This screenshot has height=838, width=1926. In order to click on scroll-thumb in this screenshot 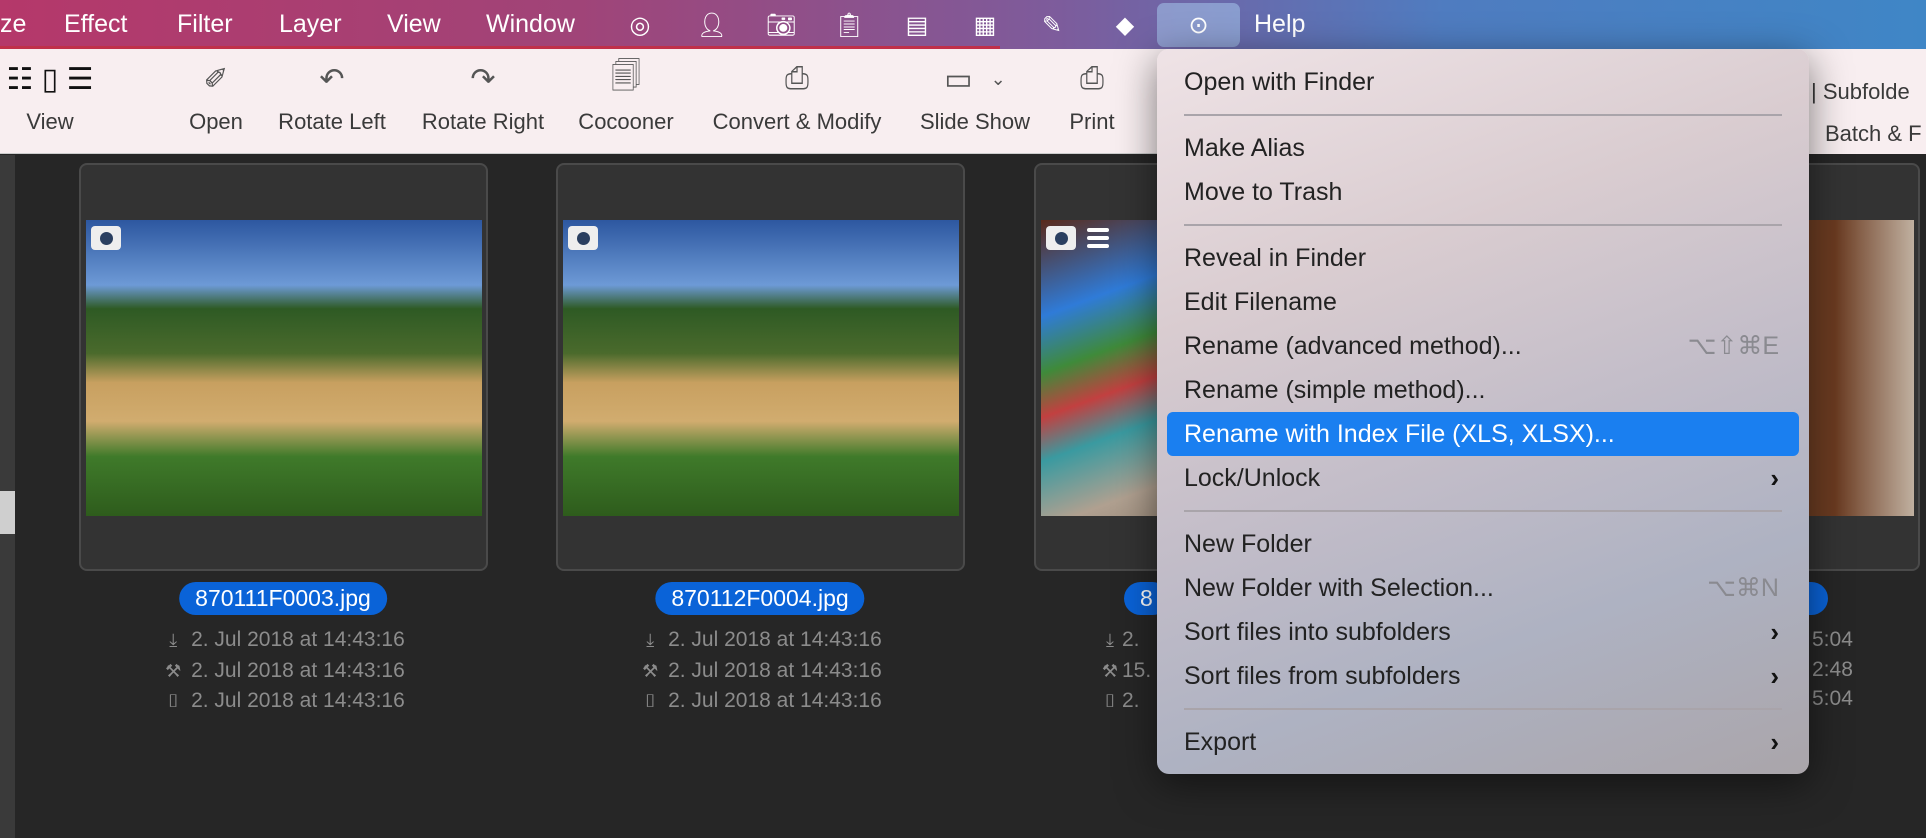, I will do `click(7, 512)`.